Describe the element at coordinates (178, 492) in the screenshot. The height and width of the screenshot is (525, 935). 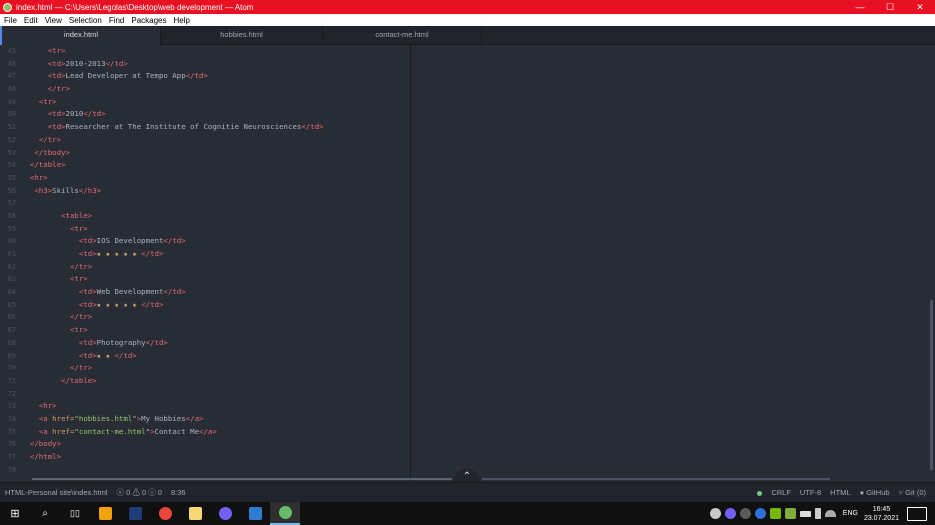
I see `cursor-position: 8:36` at that location.